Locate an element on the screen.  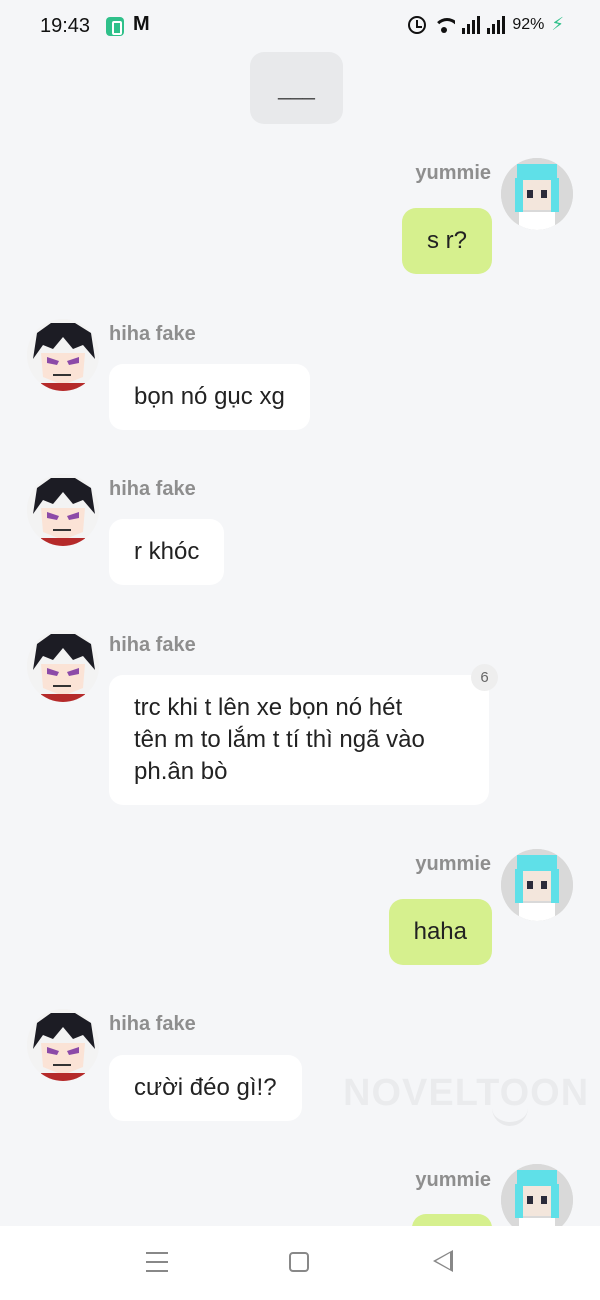
navigation-bar is located at coordinates (300, 1263).